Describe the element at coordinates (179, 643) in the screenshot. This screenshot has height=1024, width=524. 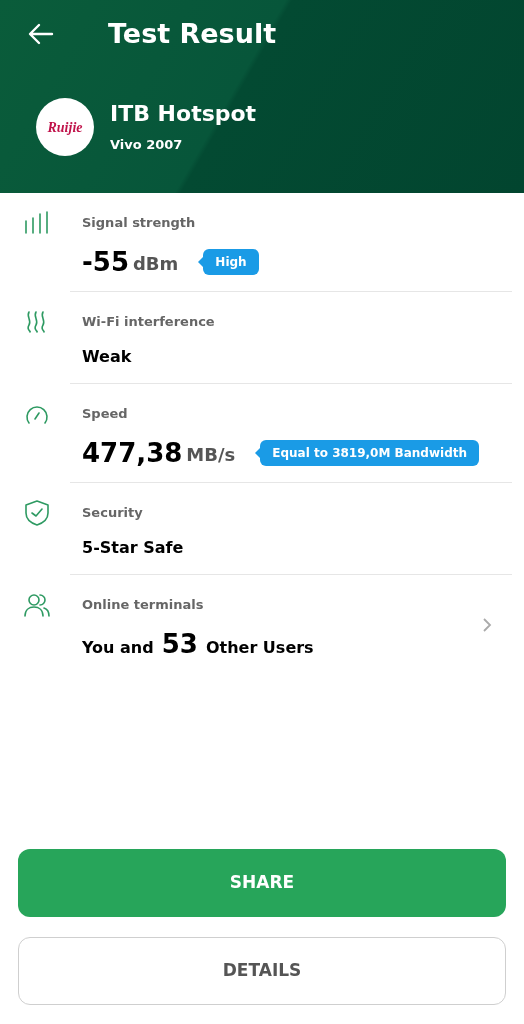
I see `count-text: 53` at that location.